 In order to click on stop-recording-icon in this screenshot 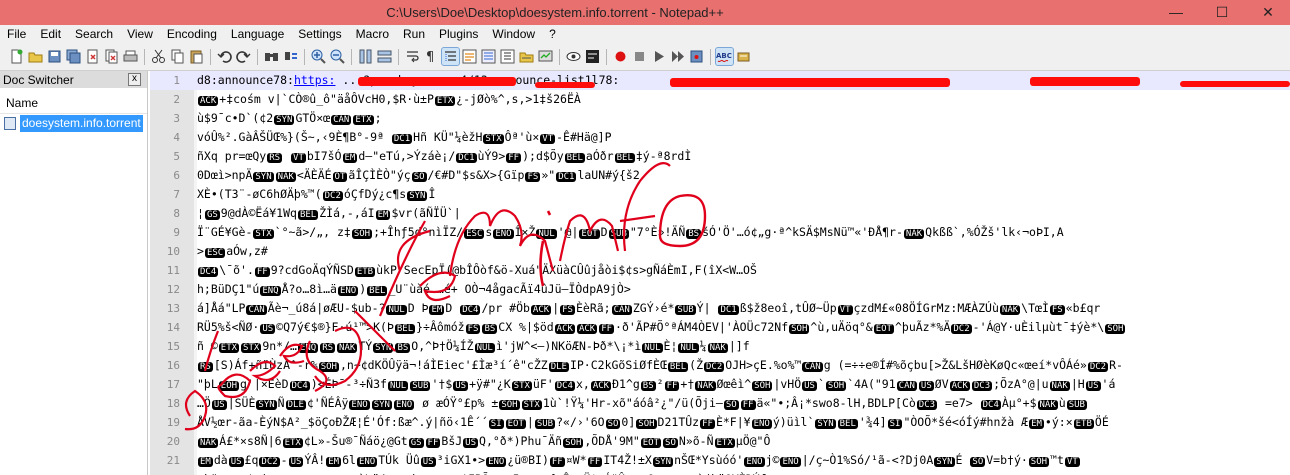, I will do `click(639, 56)`.